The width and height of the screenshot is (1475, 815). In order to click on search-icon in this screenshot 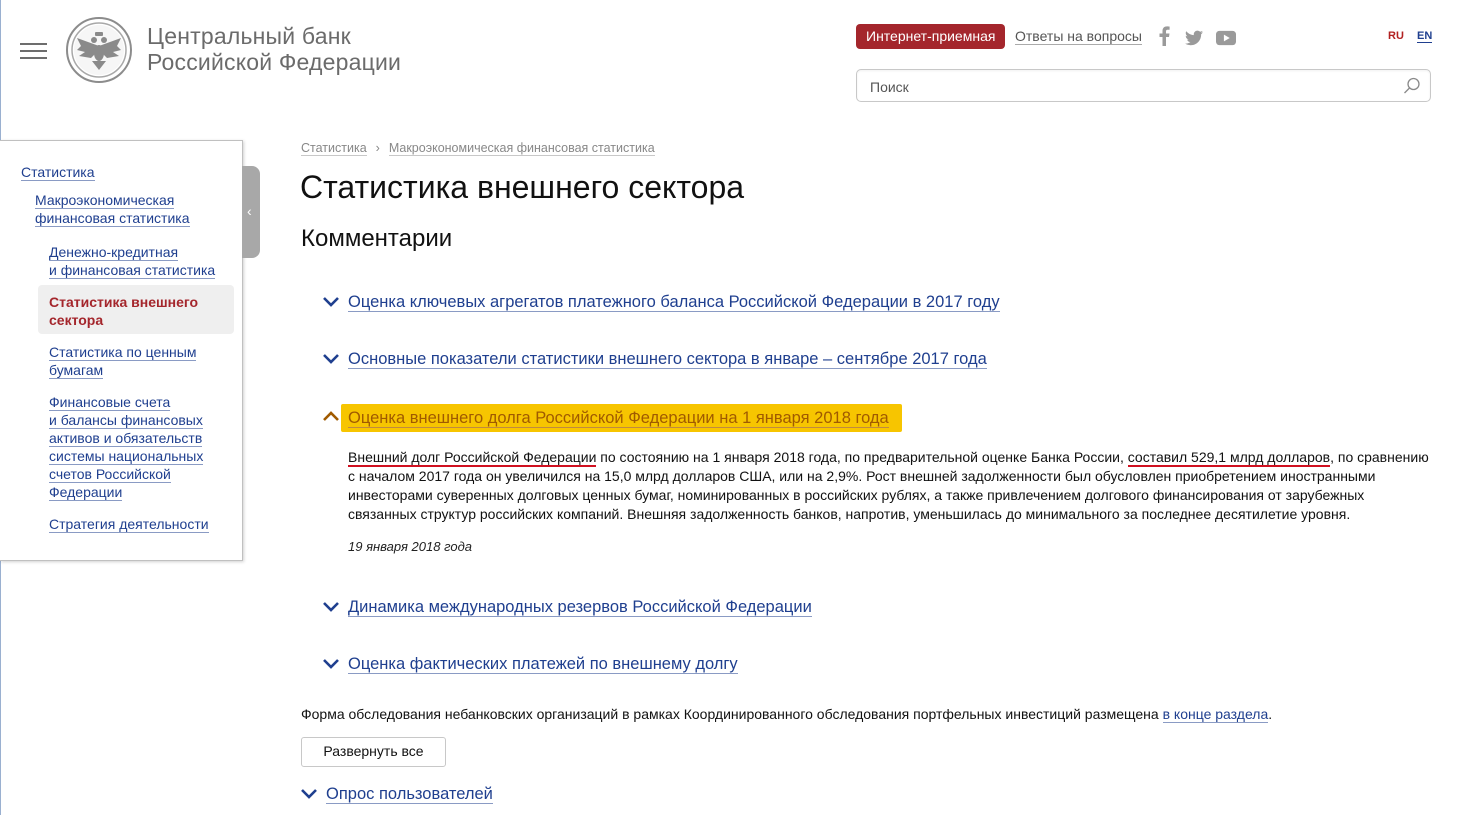, I will do `click(1412, 86)`.